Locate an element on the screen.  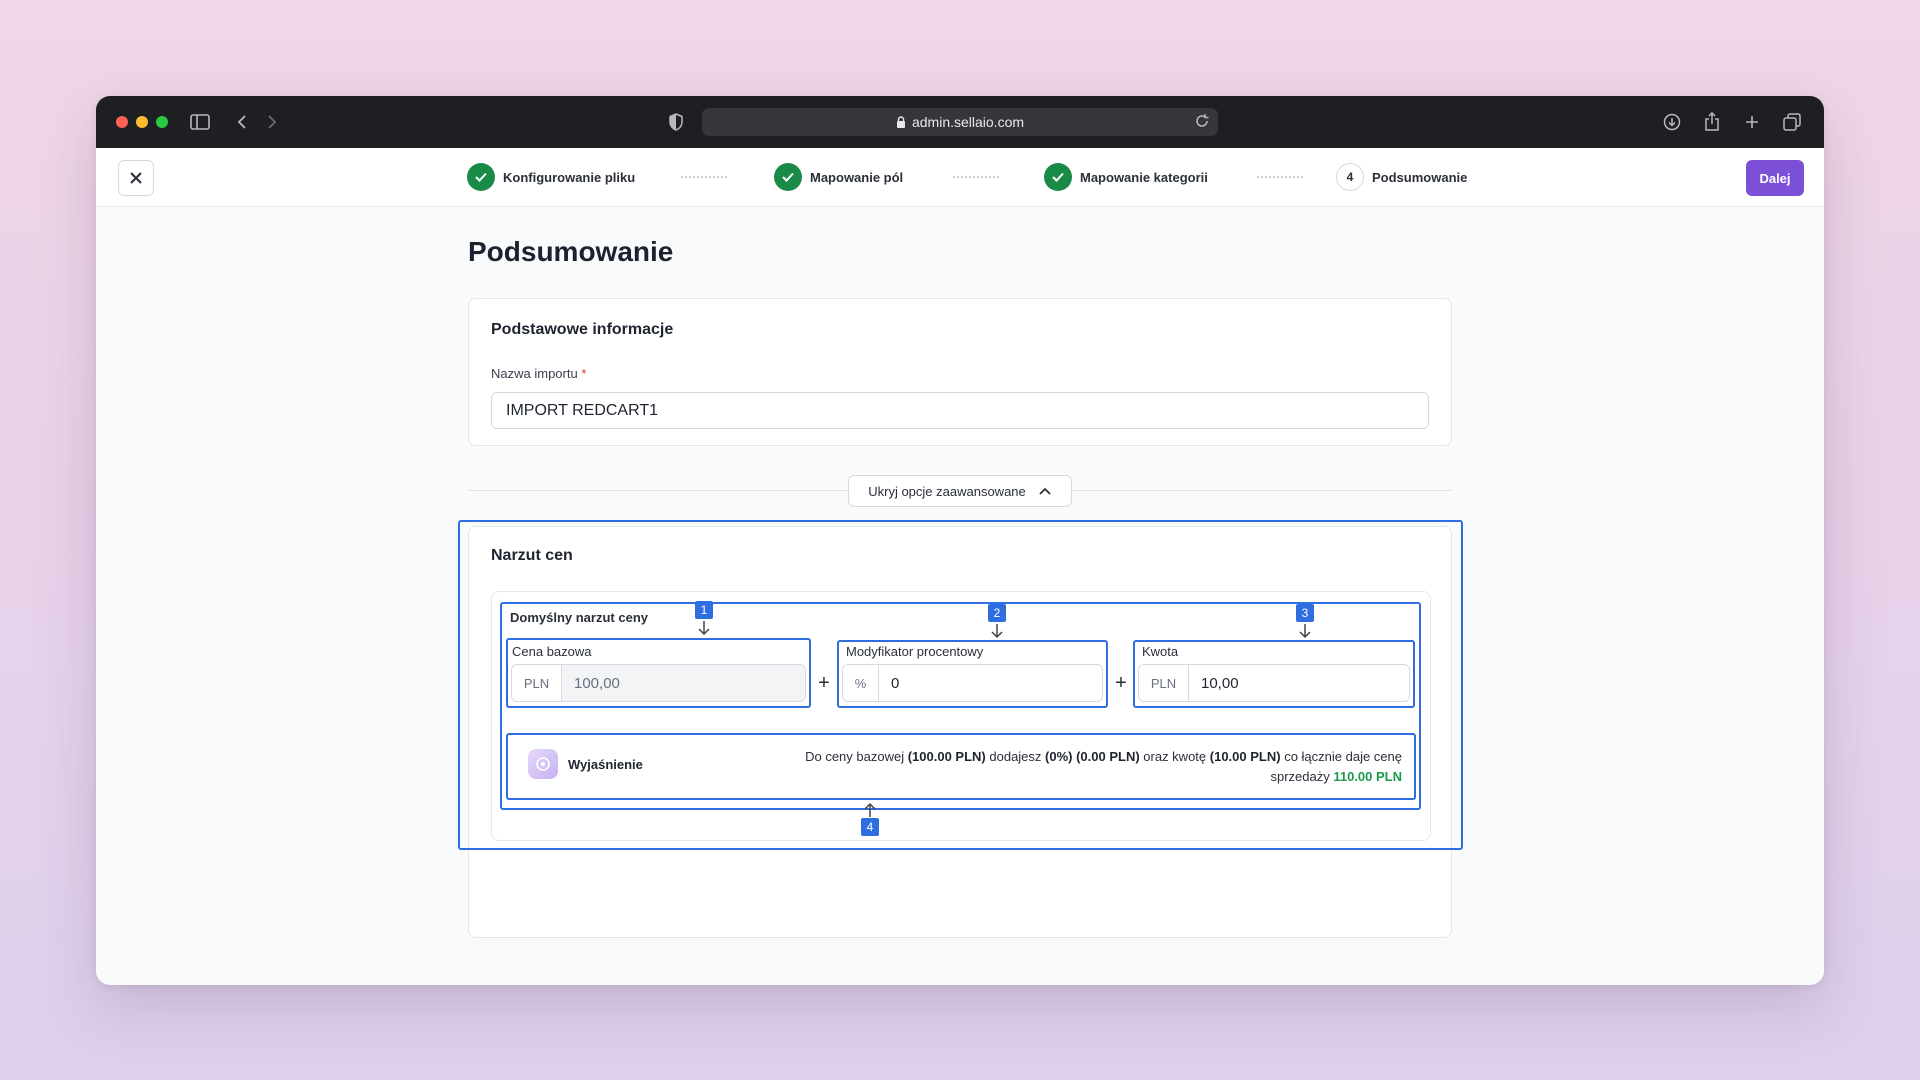
lock-icon is located at coordinates (901, 122).